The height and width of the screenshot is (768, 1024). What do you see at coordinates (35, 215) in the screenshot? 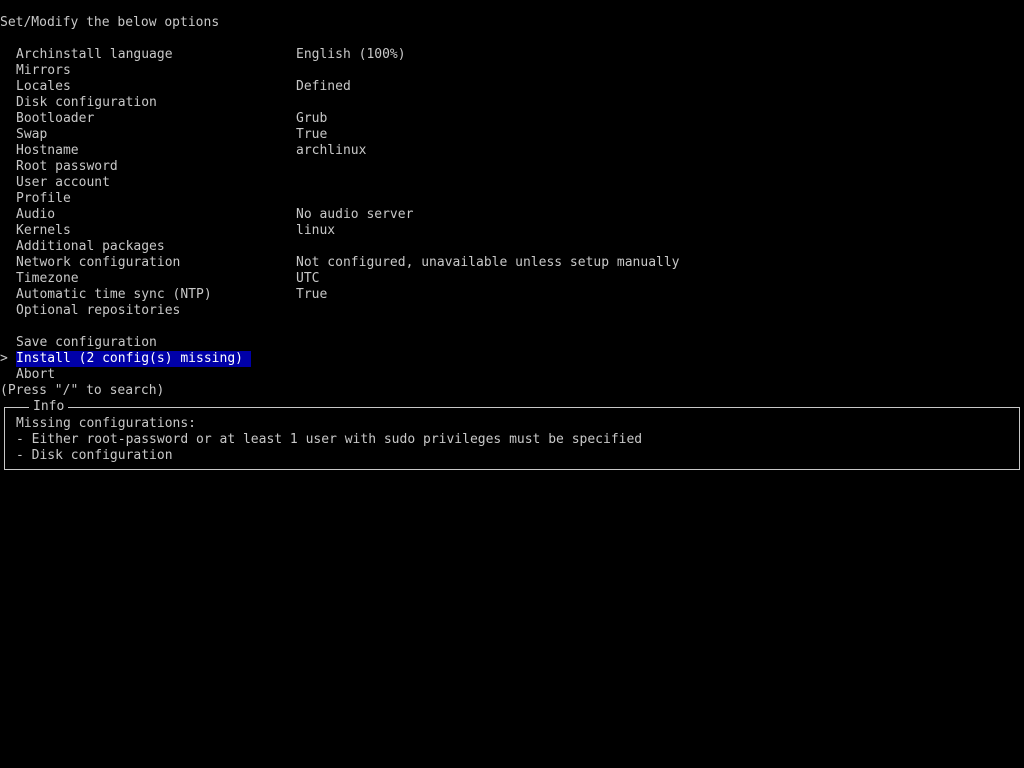
I see `option-audio: Audio` at bounding box center [35, 215].